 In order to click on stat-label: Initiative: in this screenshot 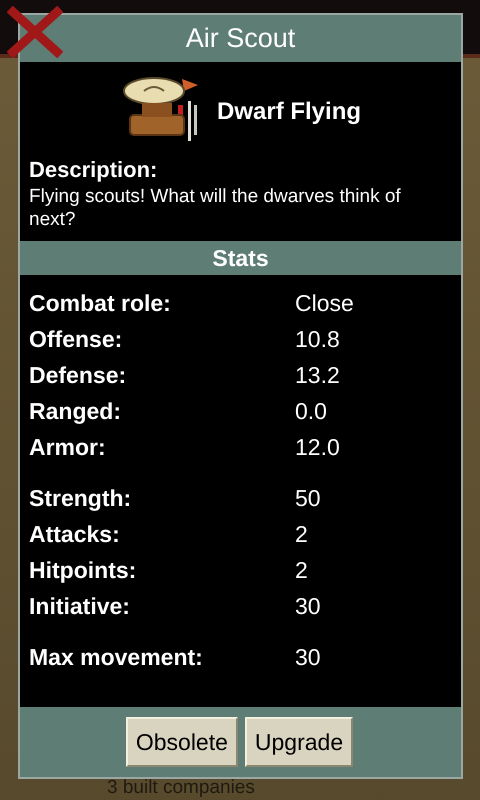, I will do `click(80, 606)`.